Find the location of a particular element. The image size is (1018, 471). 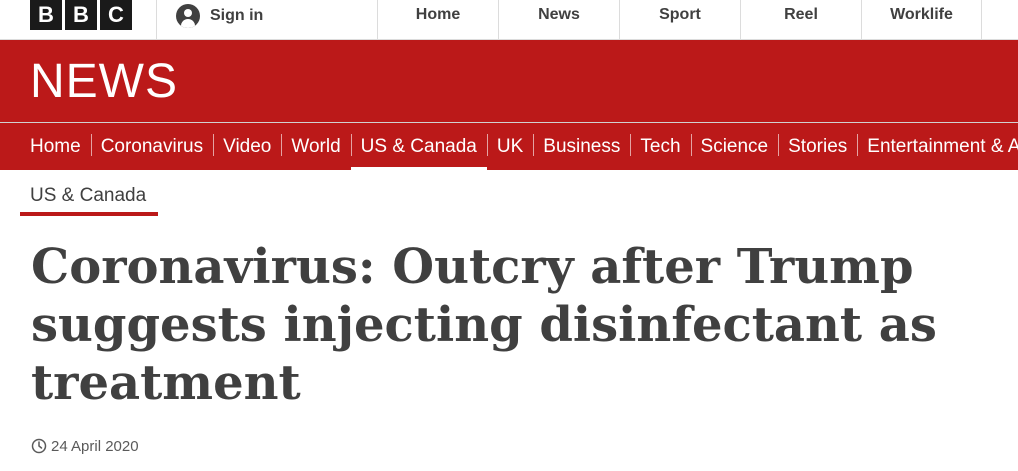

section-nav-science: Science is located at coordinates (734, 146).